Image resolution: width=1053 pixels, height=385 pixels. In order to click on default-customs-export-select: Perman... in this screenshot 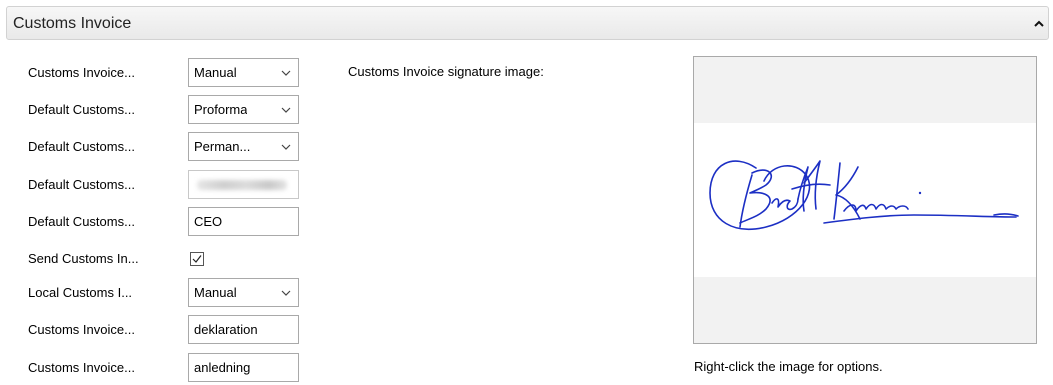, I will do `click(243, 146)`.